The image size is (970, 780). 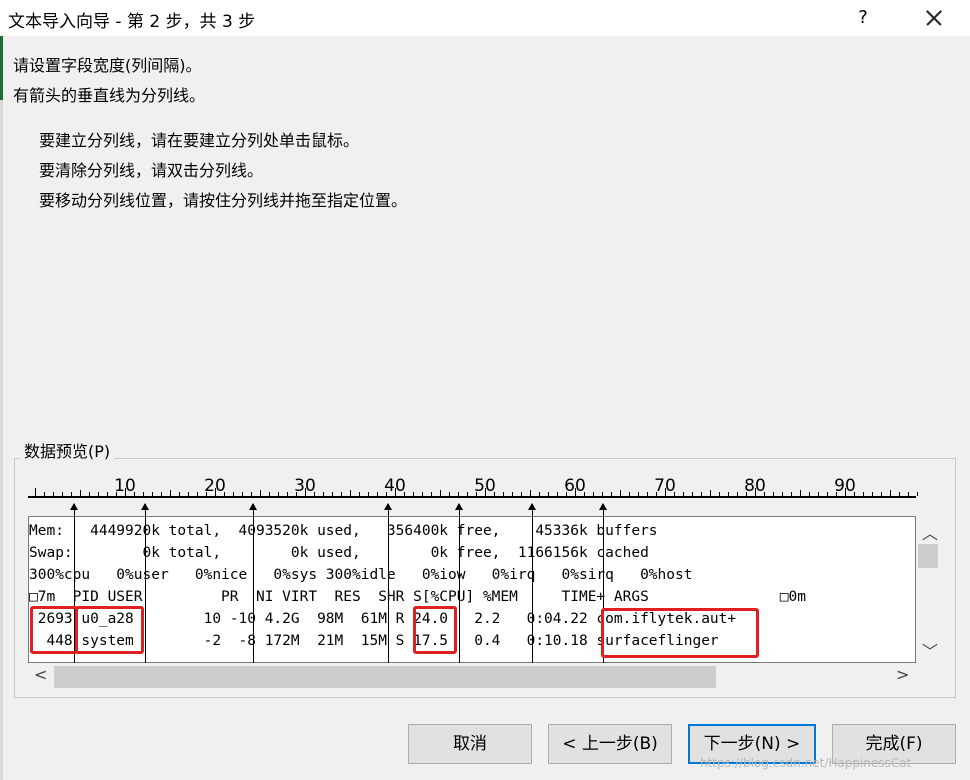 What do you see at coordinates (1, 440) in the screenshot?
I see `background-app-edge-lower` at bounding box center [1, 440].